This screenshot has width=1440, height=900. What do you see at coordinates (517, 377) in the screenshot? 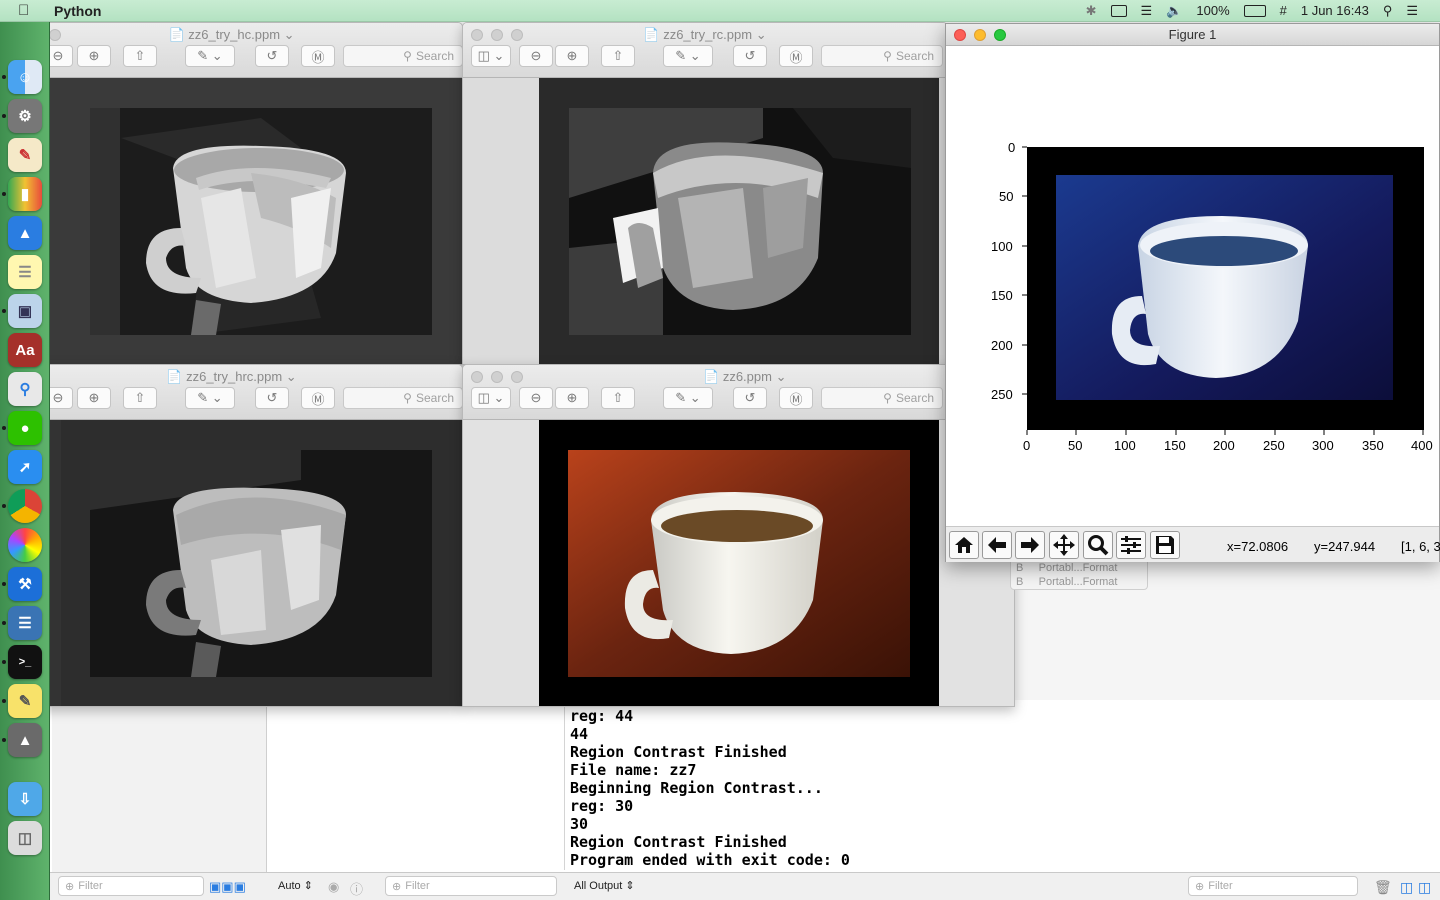
I see `zoom-window-icon` at bounding box center [517, 377].